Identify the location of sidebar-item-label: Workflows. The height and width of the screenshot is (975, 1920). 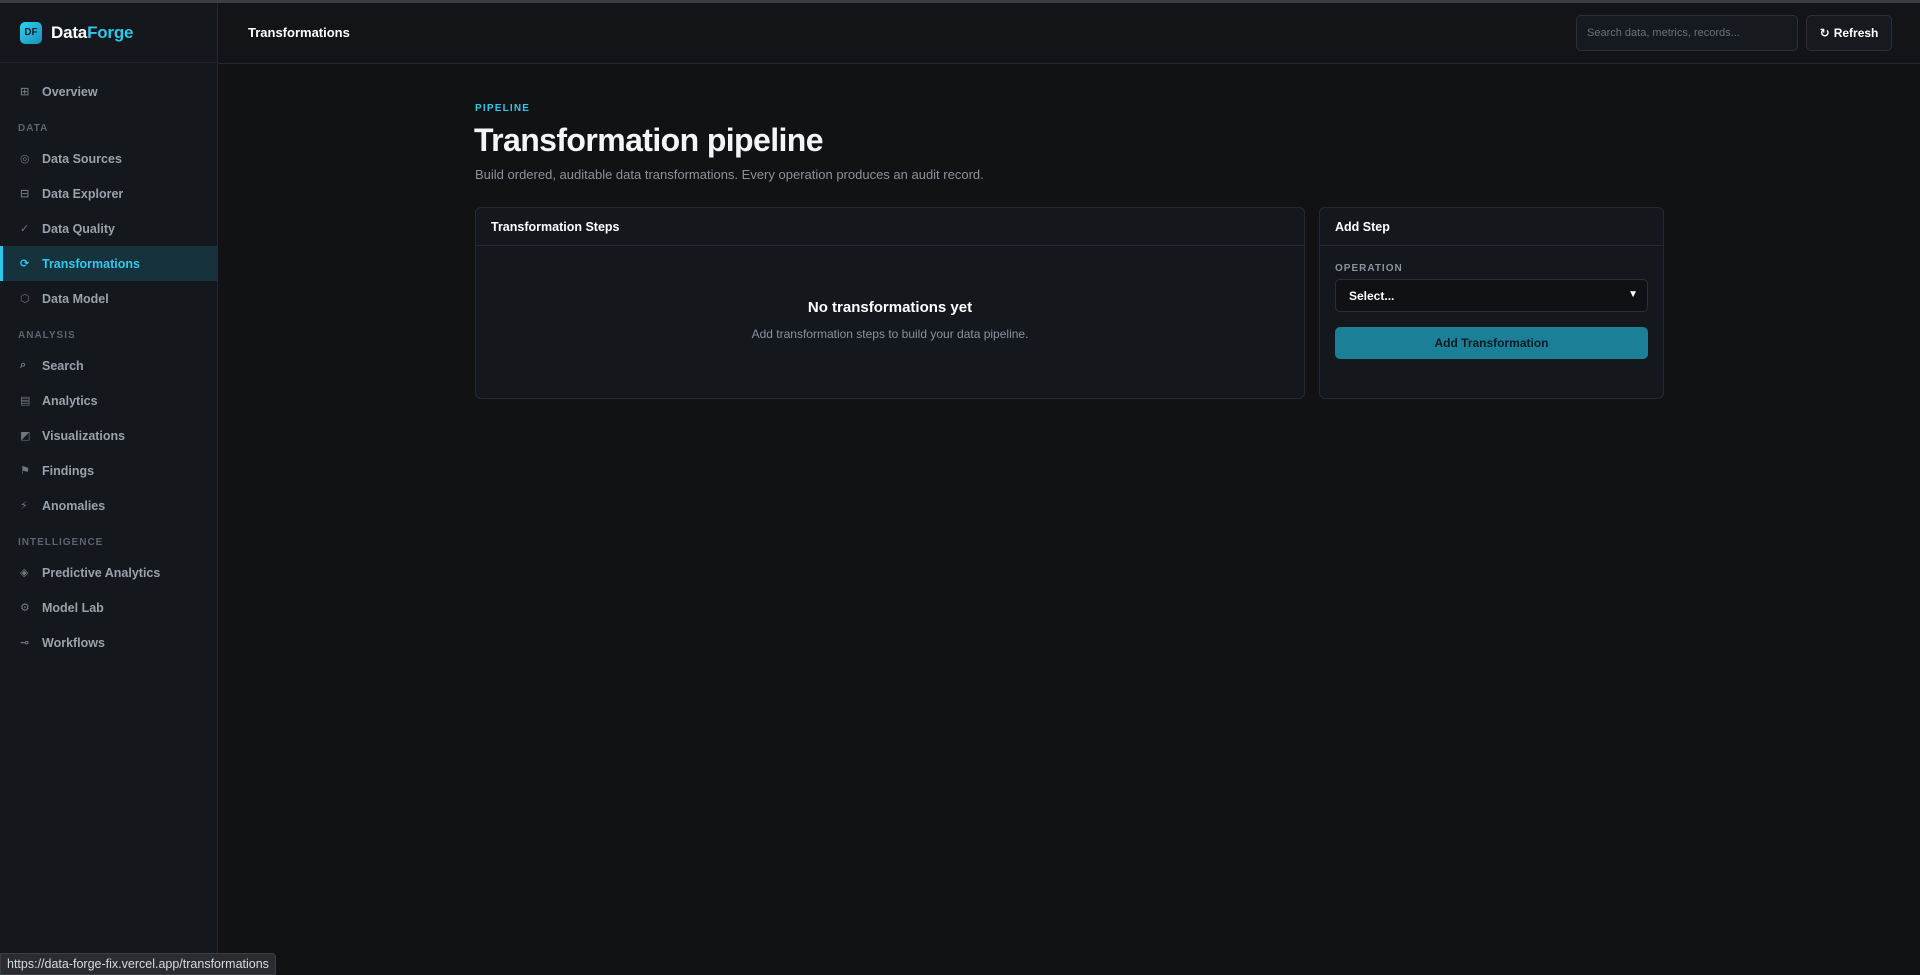
(73, 642).